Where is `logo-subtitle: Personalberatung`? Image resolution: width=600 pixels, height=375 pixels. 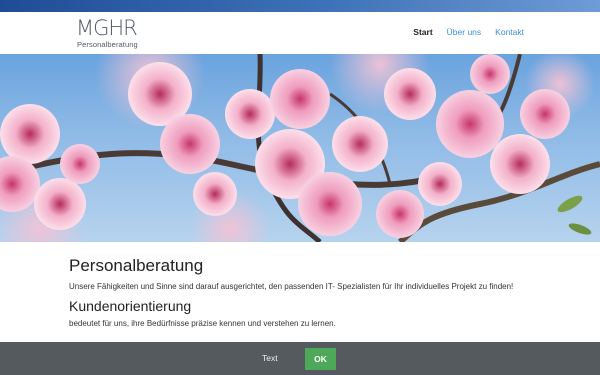
logo-subtitle: Personalberatung is located at coordinates (107, 44).